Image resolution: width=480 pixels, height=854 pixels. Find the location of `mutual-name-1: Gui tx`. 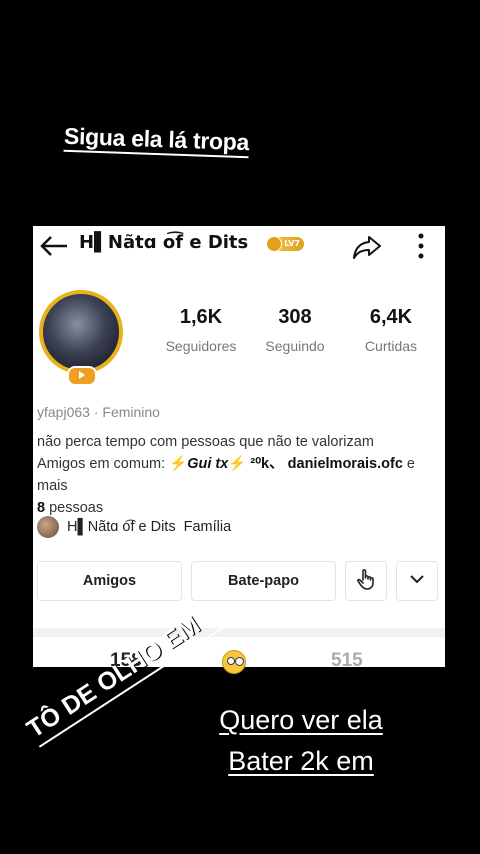

mutual-name-1: Gui tx is located at coordinates (207, 464).